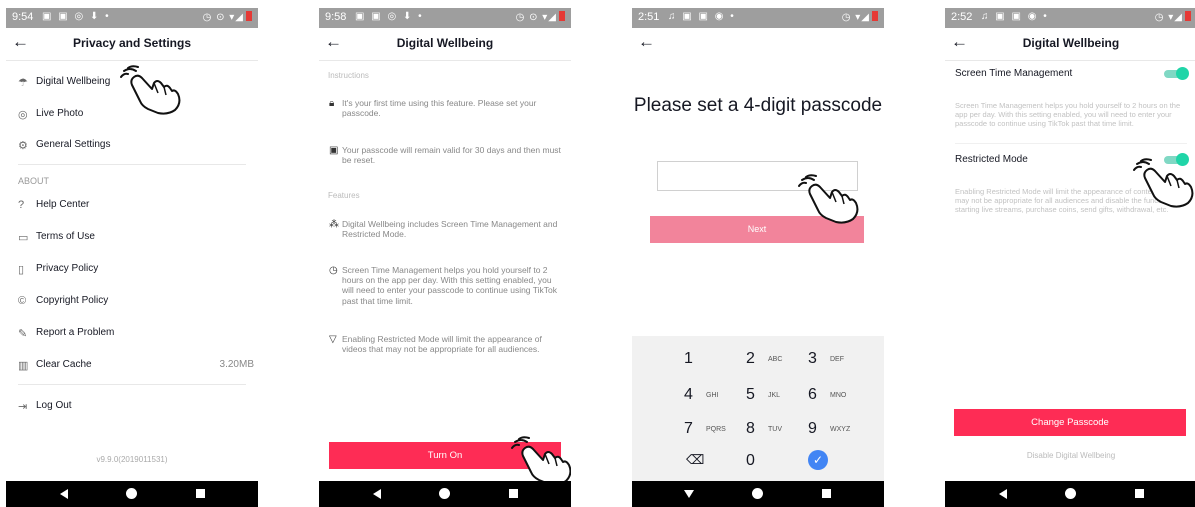 The width and height of the screenshot is (1195, 507). What do you see at coordinates (23, 115) in the screenshot?
I see `live-photo-icon: ◎` at bounding box center [23, 115].